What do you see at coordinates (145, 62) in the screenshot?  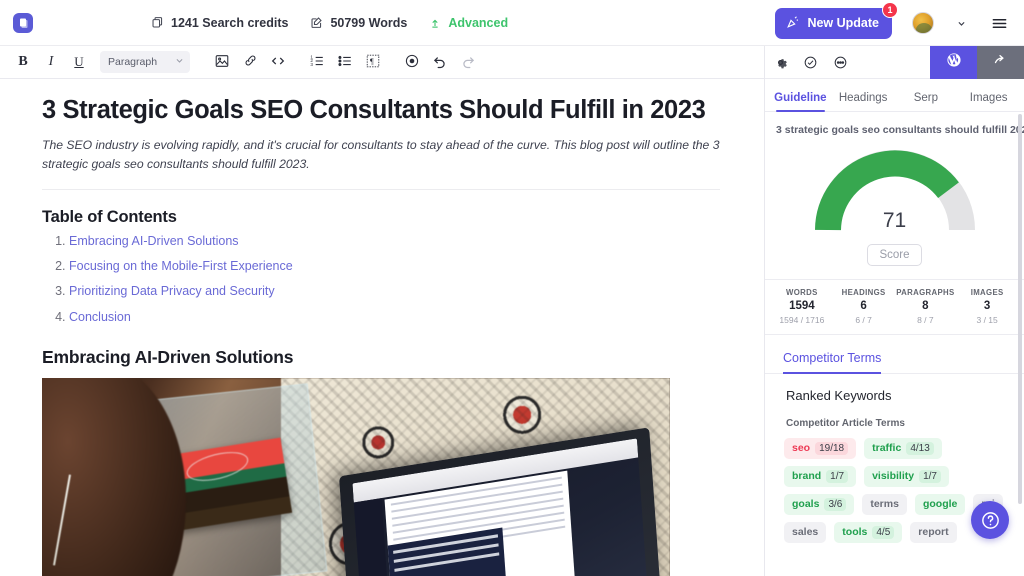 I see `block-format-select: Paragraph` at bounding box center [145, 62].